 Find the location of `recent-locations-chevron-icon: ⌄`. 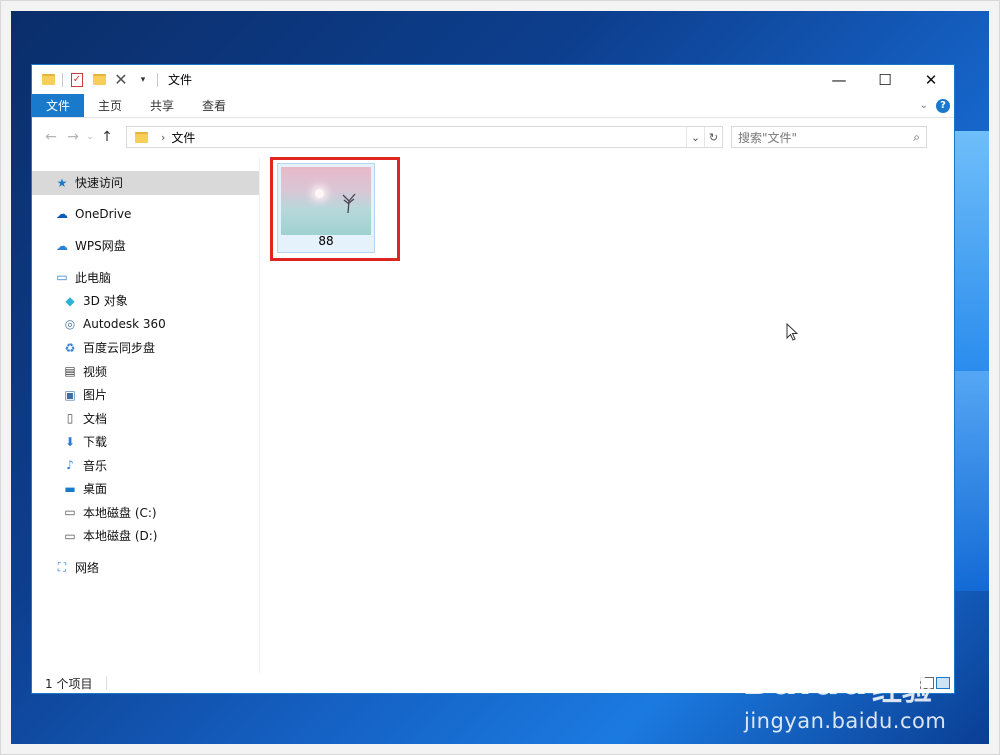

recent-locations-chevron-icon: ⌄ is located at coordinates (90, 137).